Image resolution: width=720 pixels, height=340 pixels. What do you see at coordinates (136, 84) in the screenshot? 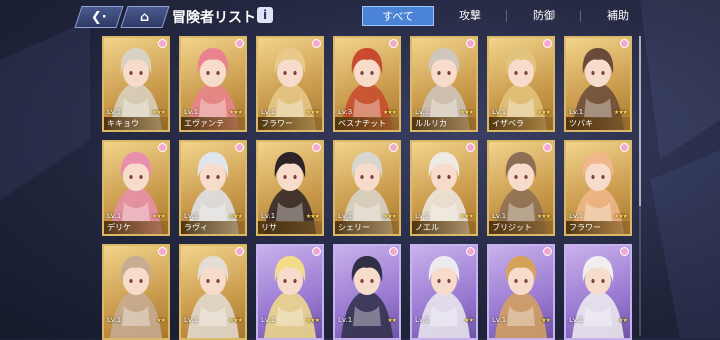
I see `character-card: Lv.1 ★★★ キキョウ` at bounding box center [136, 84].